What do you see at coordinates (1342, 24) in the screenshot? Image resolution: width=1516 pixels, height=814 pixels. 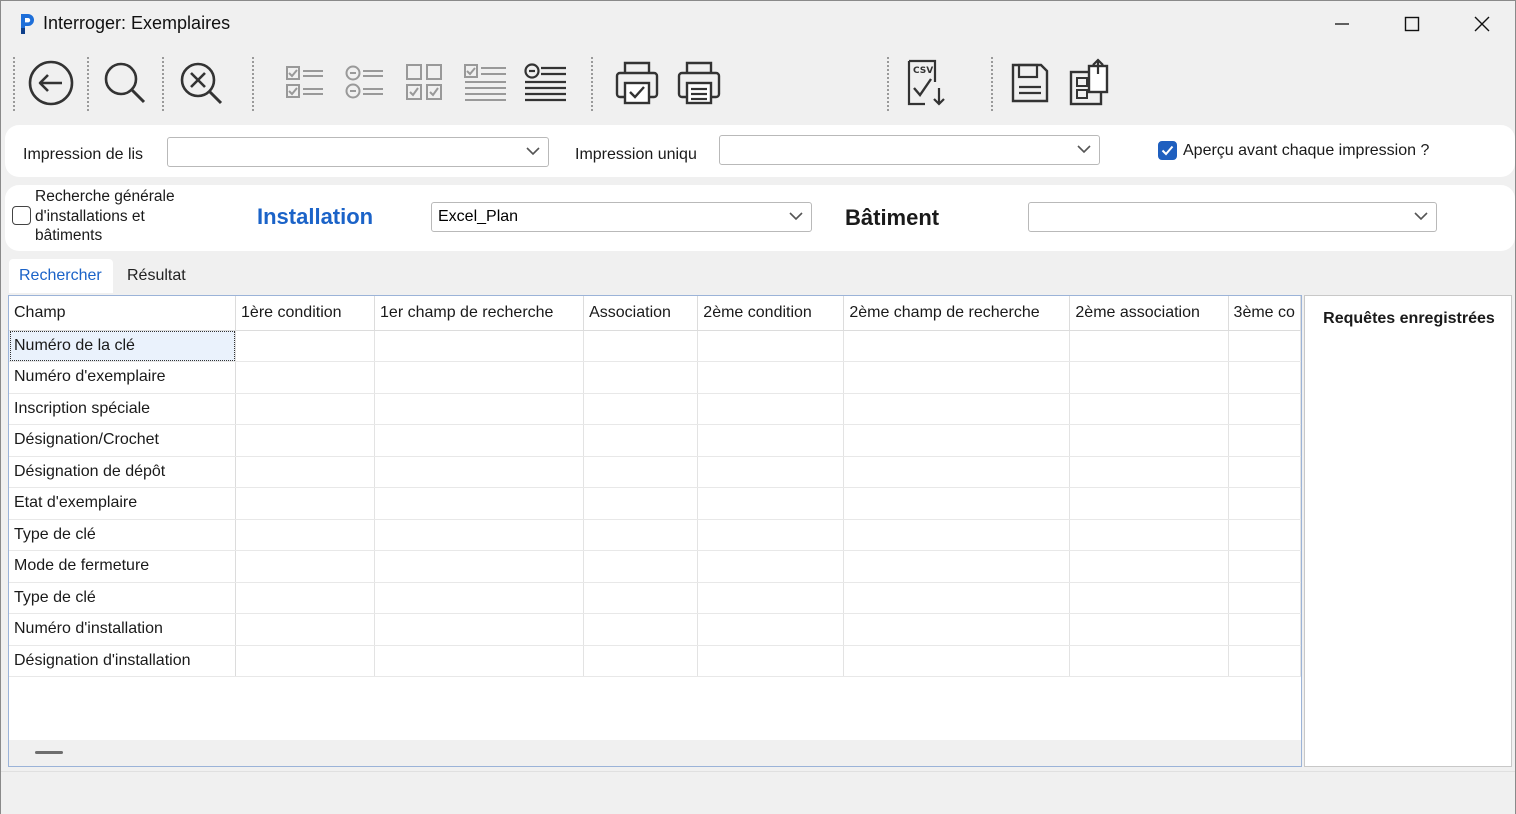 I see `minimize-button` at bounding box center [1342, 24].